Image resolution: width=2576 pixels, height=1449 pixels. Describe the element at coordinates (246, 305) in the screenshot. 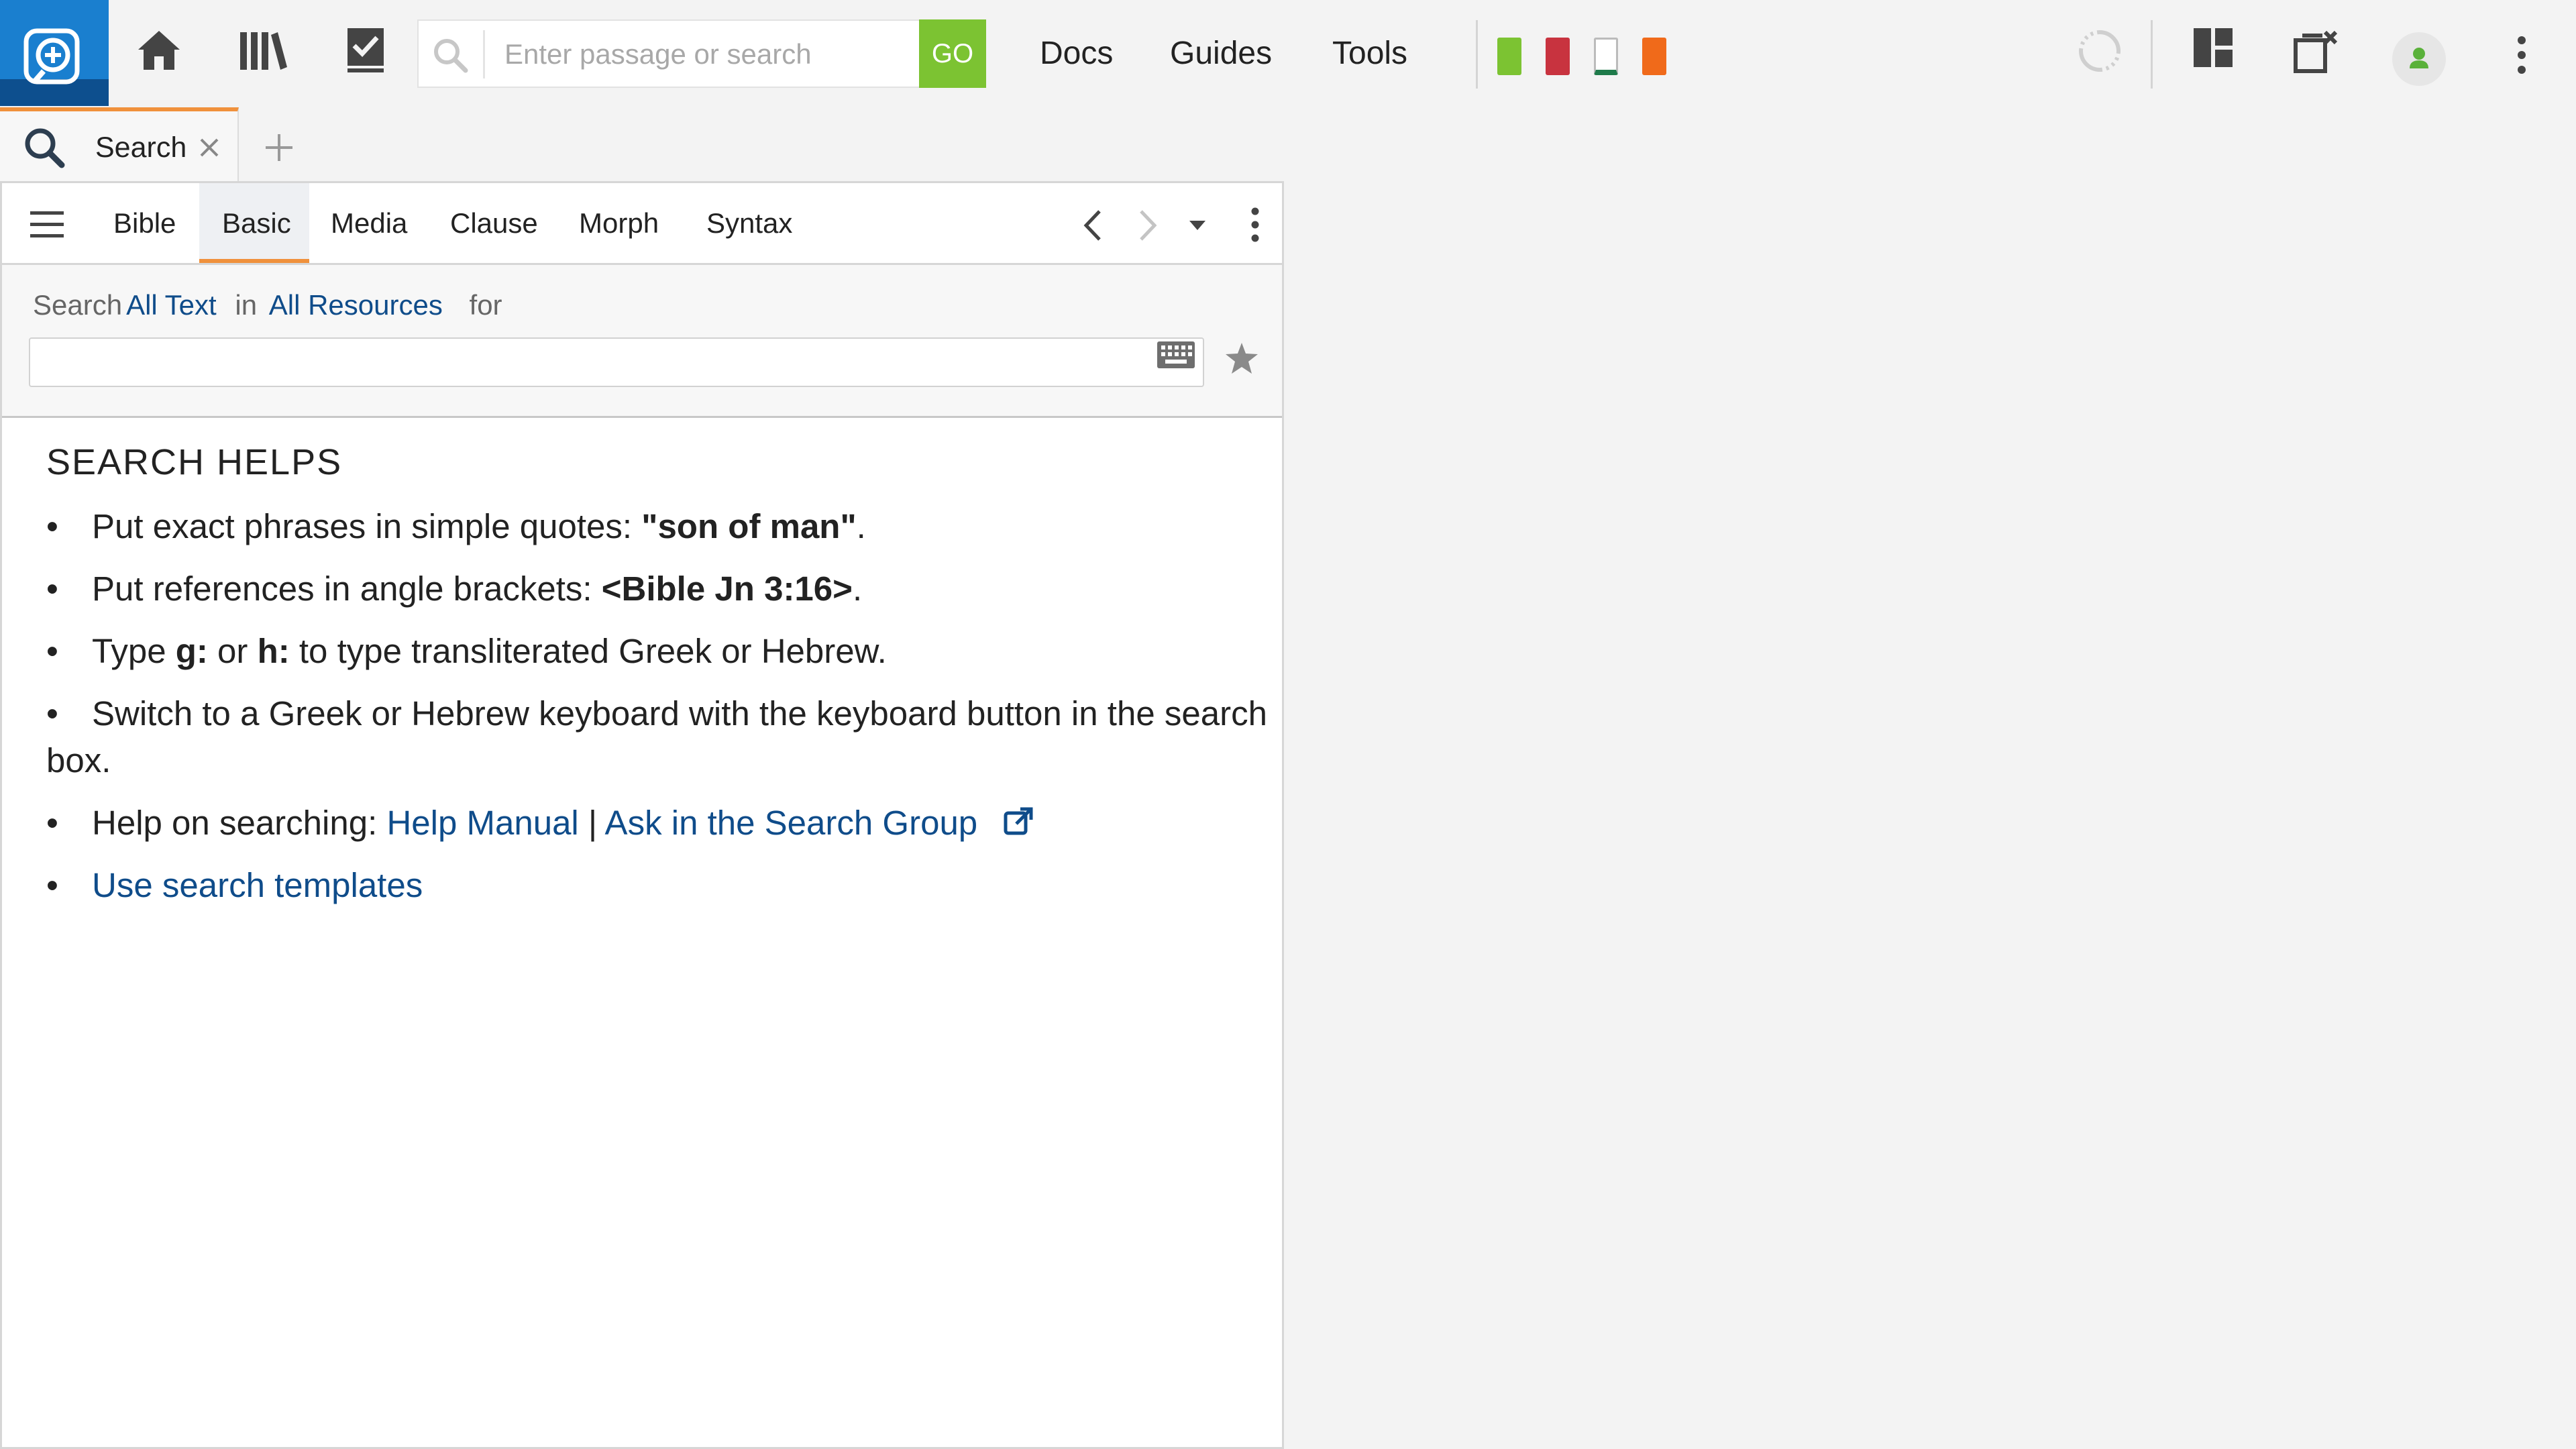

I see `in-word: in` at that location.